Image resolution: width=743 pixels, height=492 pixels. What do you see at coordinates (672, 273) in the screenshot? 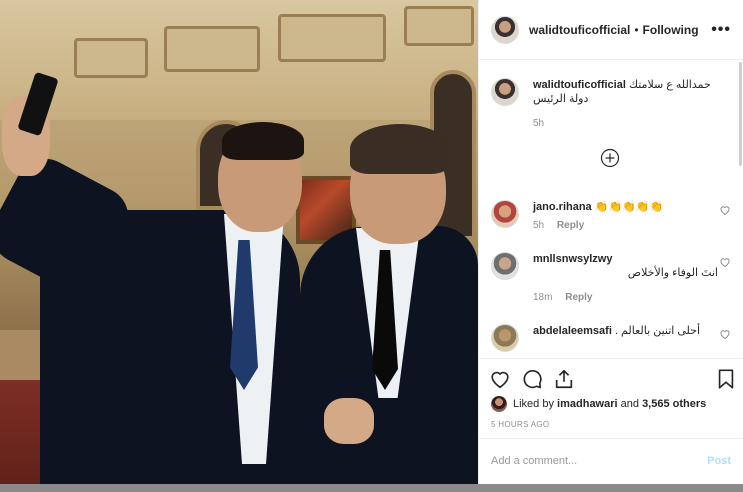
I see `comment-text: انتَ الوفاء والأخلاص` at bounding box center [672, 273].